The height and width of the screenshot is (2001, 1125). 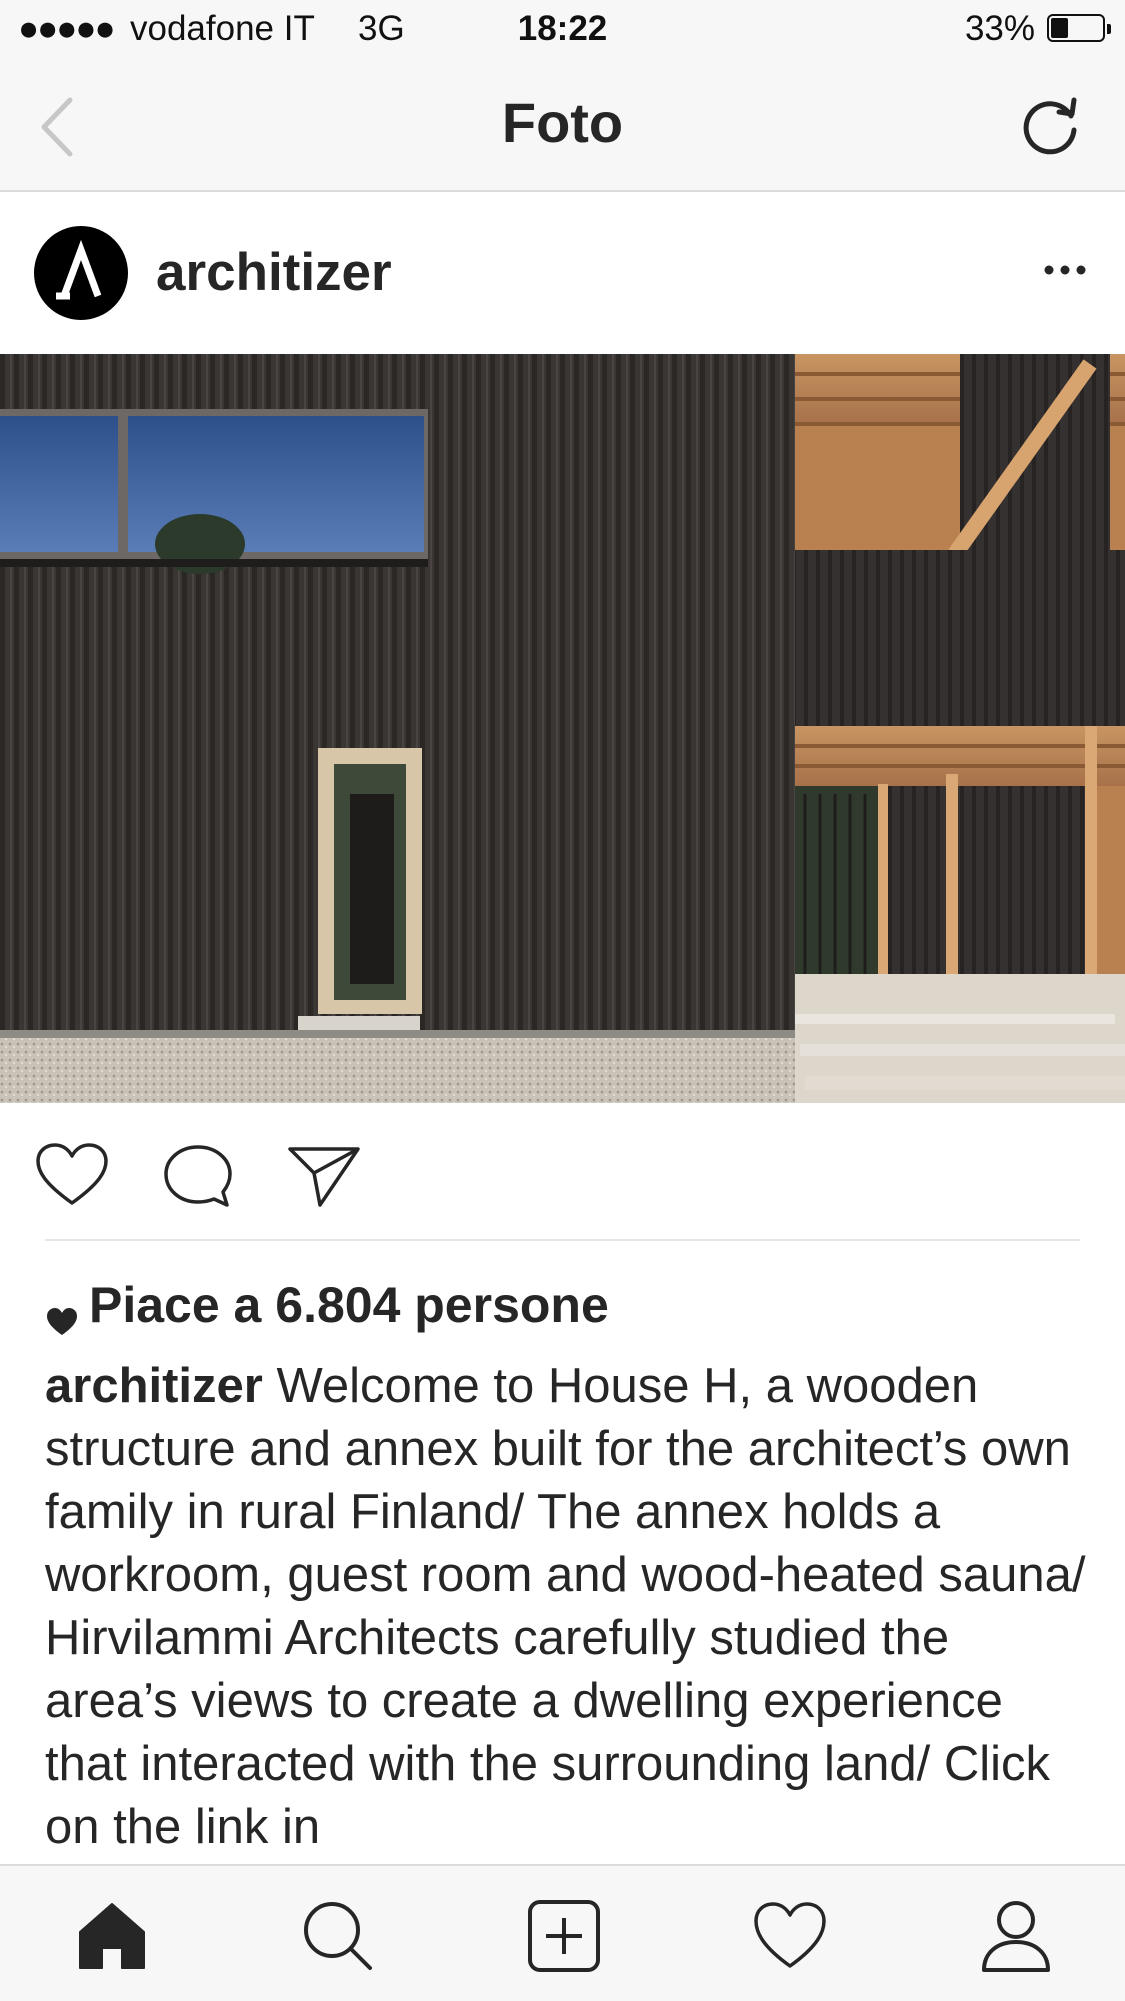 I want to click on avatar, so click(x=81, y=273).